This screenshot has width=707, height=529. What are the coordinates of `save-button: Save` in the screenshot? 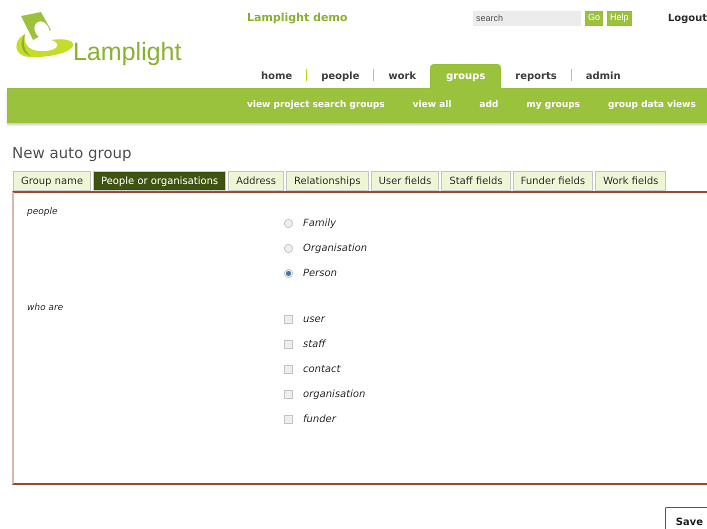 It's located at (685, 518).